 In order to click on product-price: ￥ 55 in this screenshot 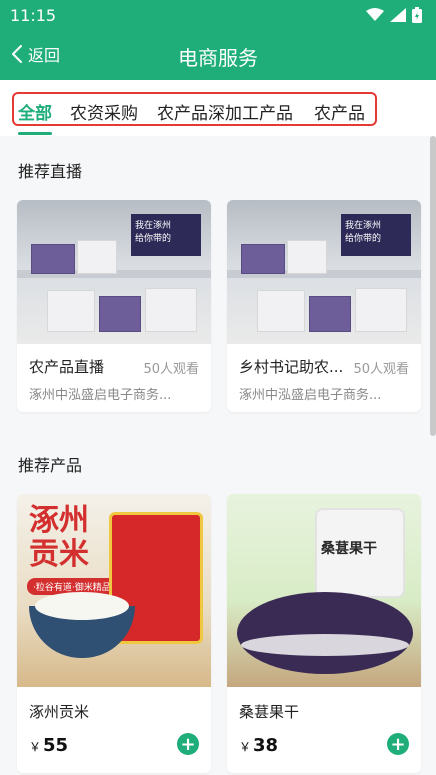, I will do `click(48, 745)`.